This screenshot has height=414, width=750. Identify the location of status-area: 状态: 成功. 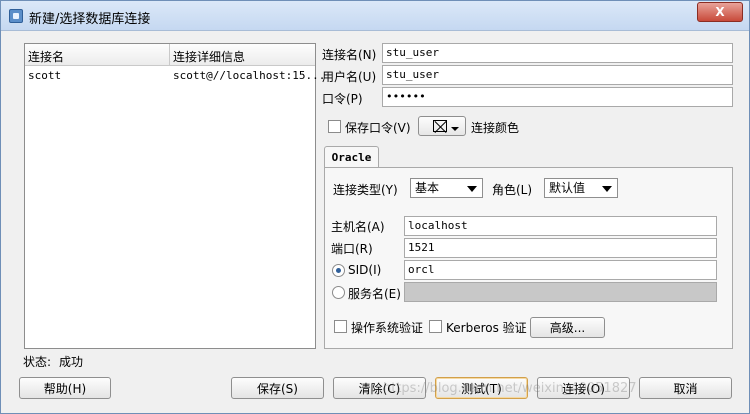
(53, 361).